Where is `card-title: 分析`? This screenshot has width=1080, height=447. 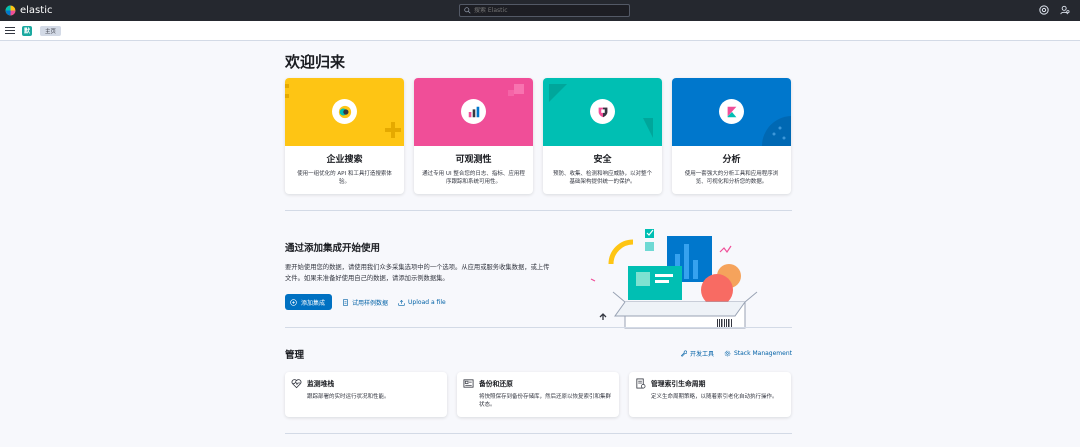 card-title: 分析 is located at coordinates (731, 160).